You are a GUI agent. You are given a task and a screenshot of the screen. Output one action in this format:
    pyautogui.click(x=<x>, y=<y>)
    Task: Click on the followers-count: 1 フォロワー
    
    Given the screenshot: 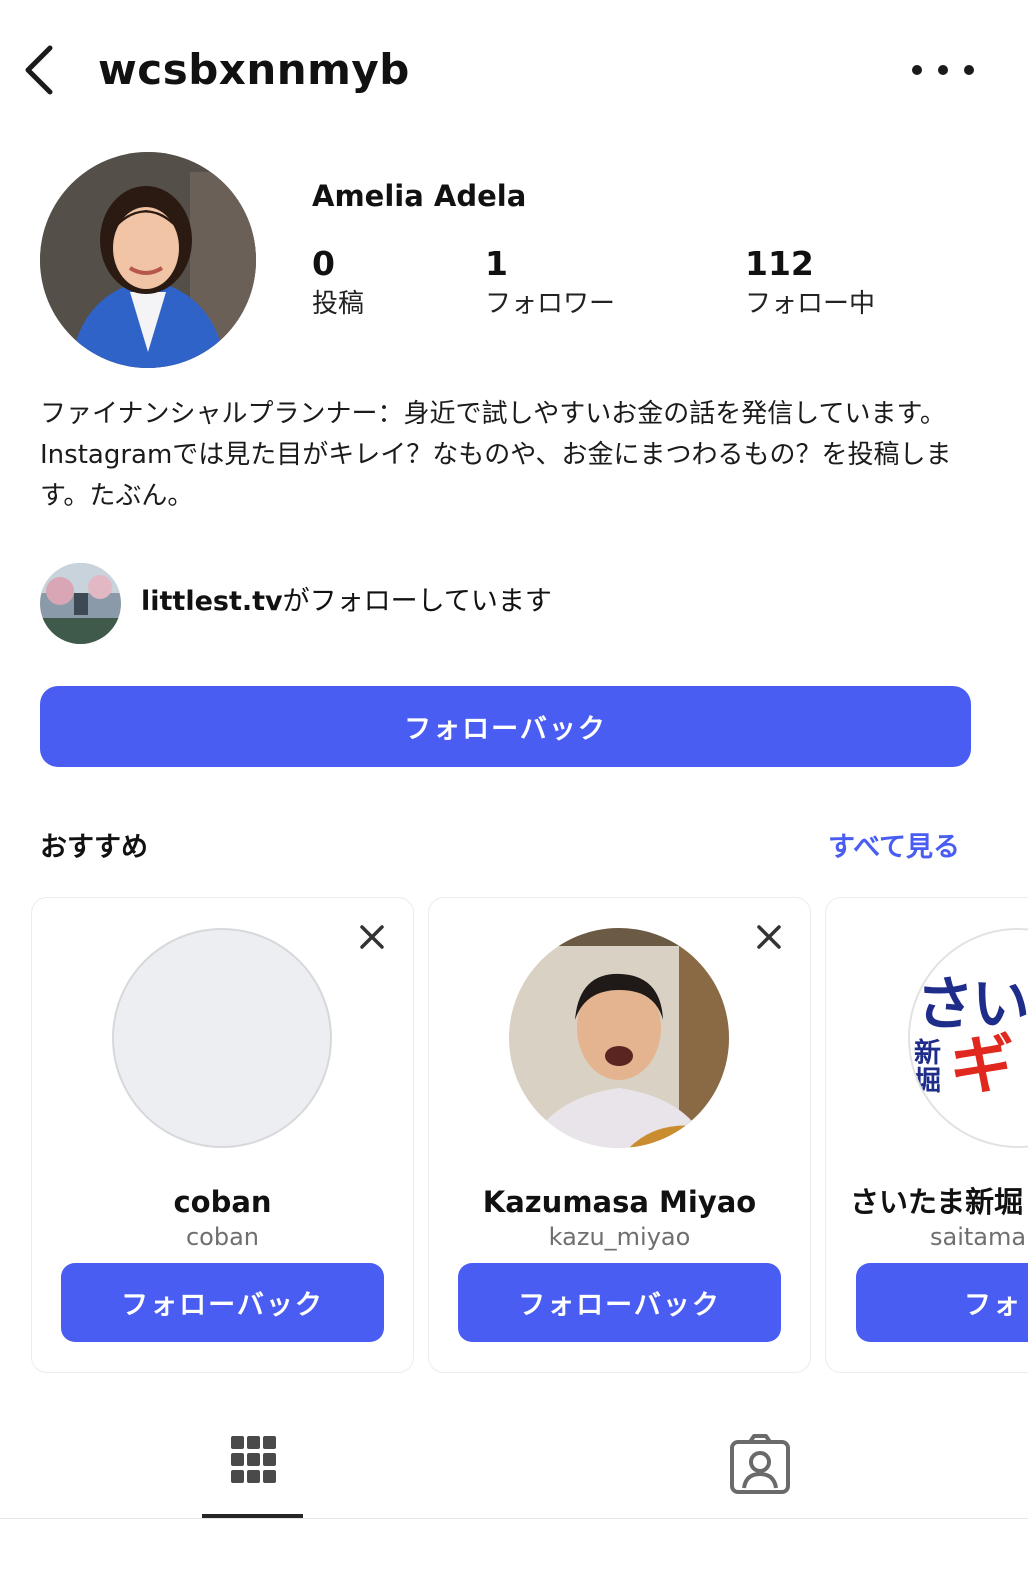 What is the action you would take?
    pyautogui.click(x=550, y=282)
    